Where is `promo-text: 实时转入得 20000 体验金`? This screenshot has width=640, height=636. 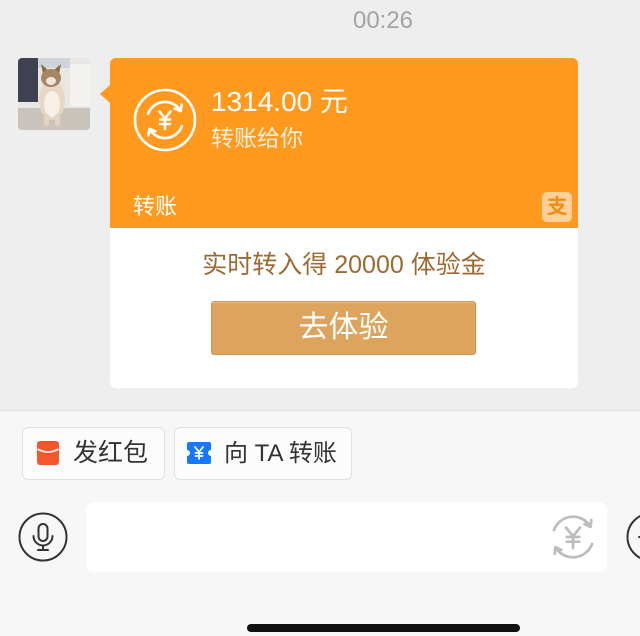
promo-text: 实时转入得 20000 体验金 is located at coordinates (344, 265).